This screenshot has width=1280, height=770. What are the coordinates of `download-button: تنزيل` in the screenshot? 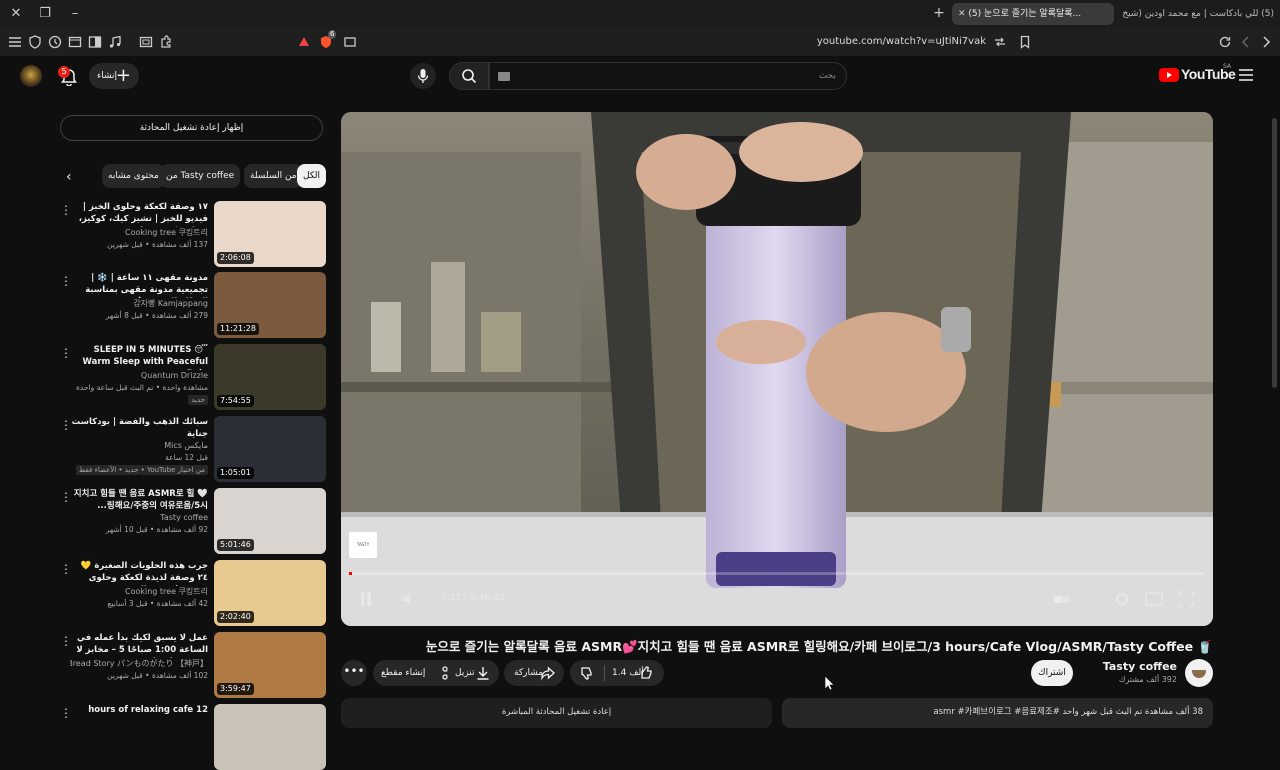 It's located at (473, 673).